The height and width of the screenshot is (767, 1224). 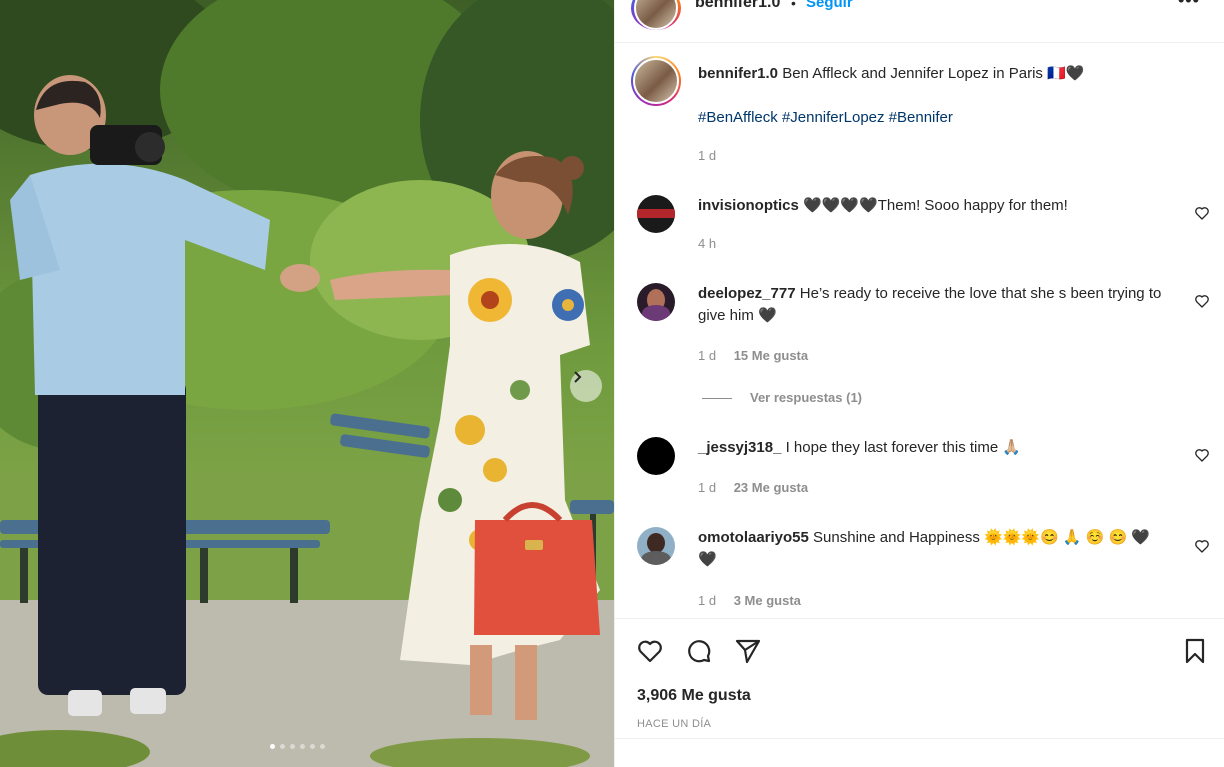 I want to click on carousel-next-button, so click(x=586, y=386).